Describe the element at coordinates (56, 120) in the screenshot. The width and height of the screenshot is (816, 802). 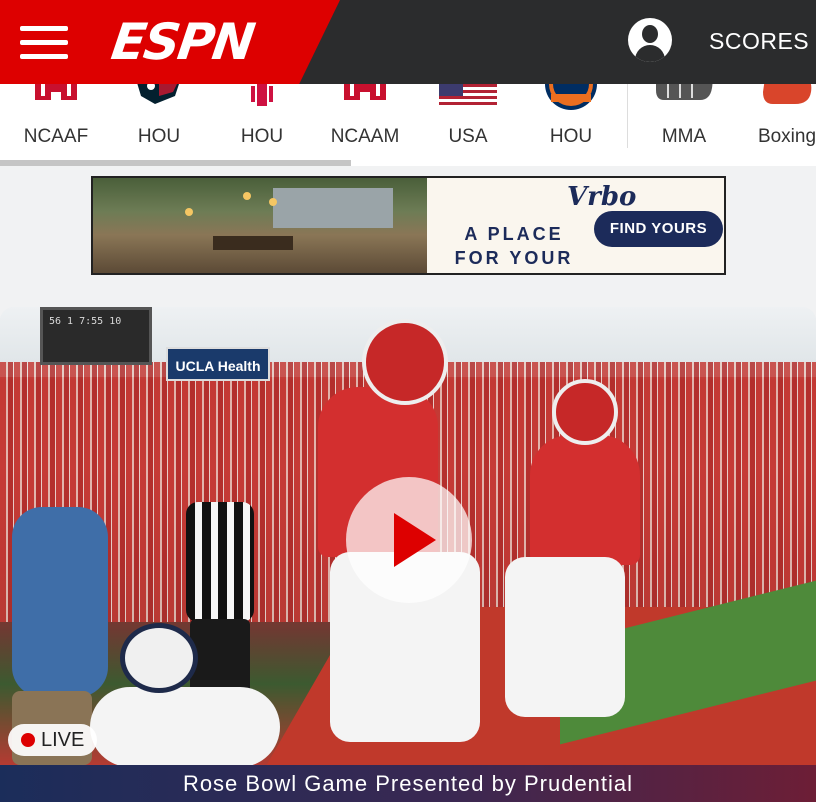
I see `team-tab-ncaaf: NCAAF` at that location.